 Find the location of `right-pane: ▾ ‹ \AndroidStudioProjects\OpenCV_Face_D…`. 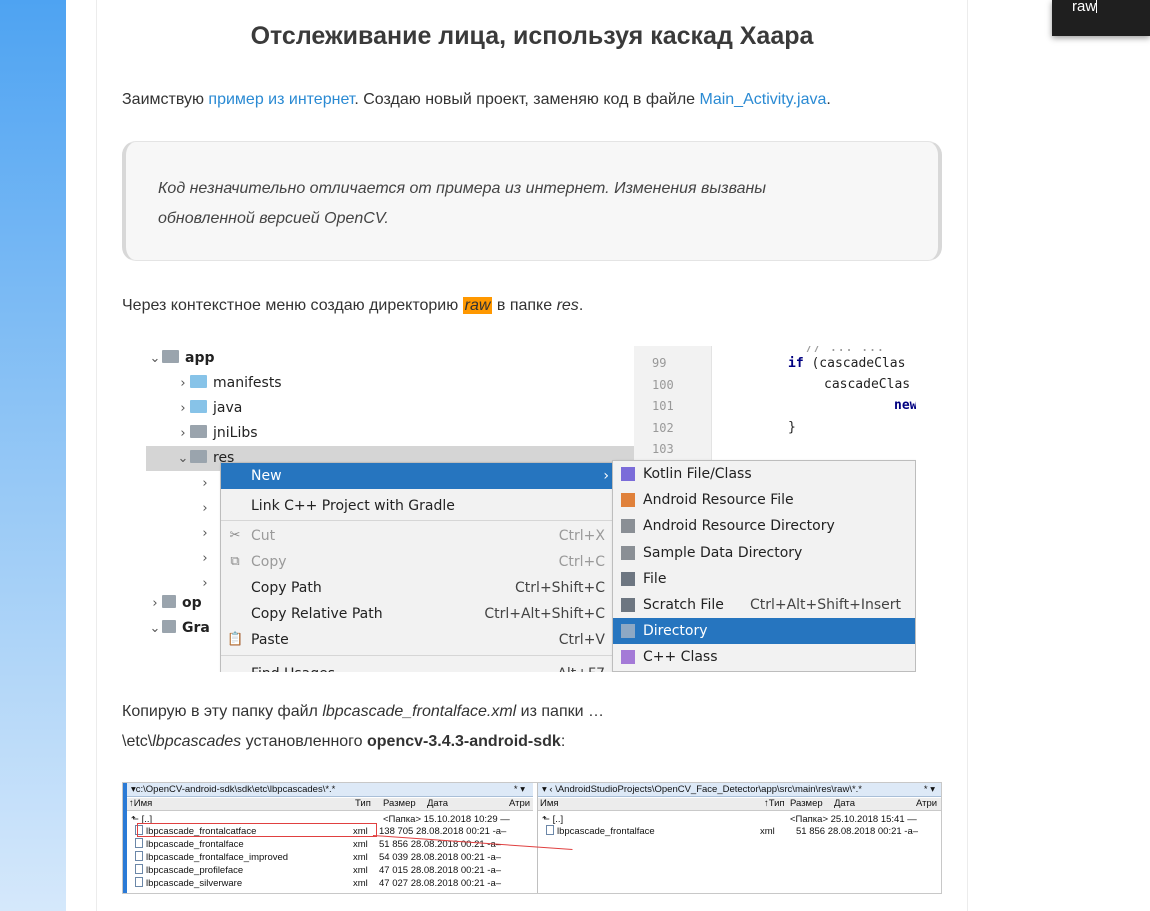

right-pane: ▾ ‹ \AndroidStudioProjects\OpenCV_Face_D… is located at coordinates (739, 838).